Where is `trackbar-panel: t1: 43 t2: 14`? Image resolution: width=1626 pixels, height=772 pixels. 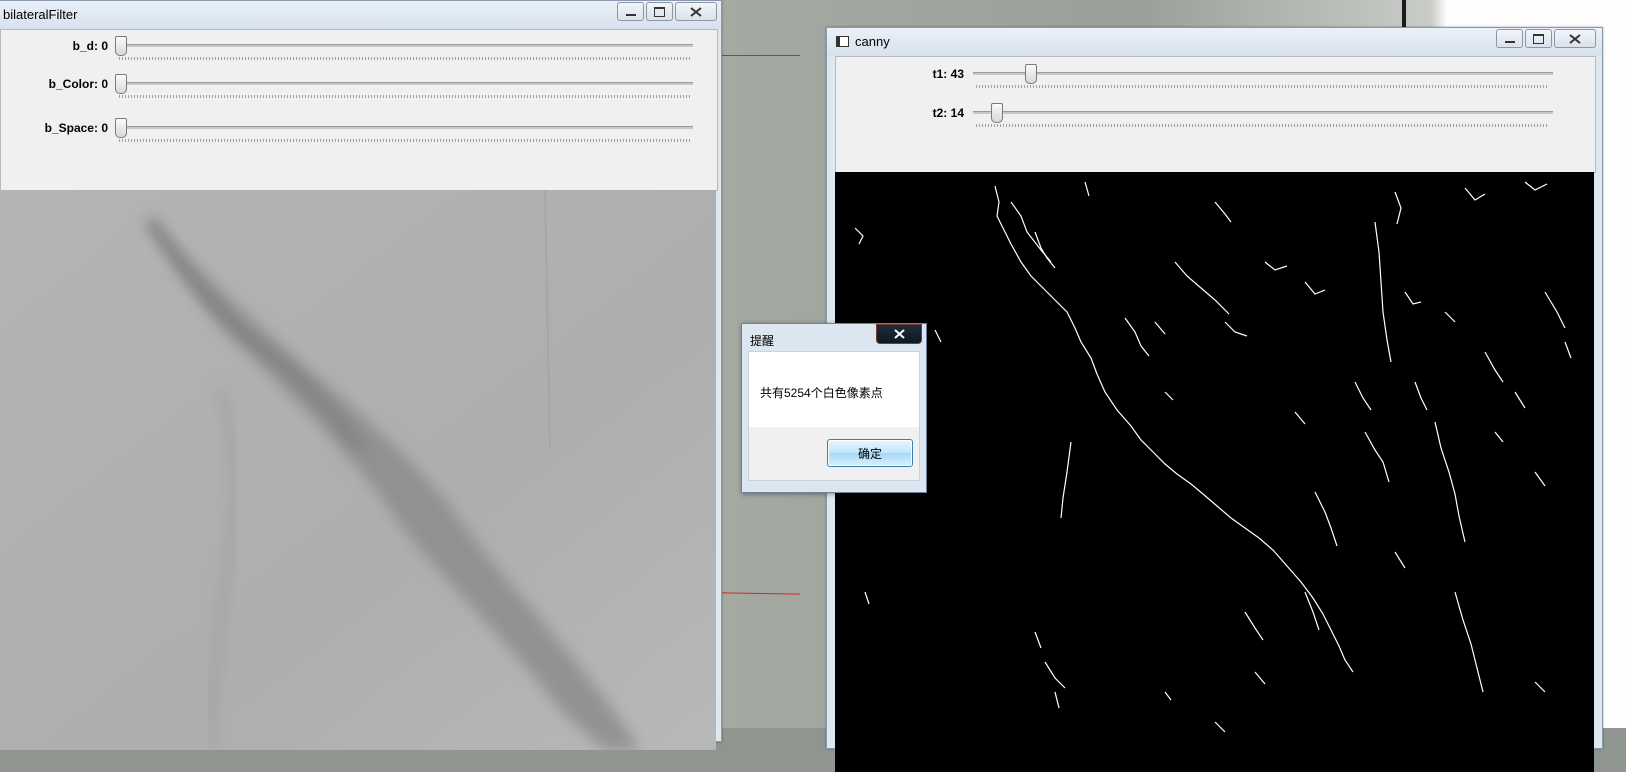 trackbar-panel: t1: 43 t2: 14 is located at coordinates (1215, 114).